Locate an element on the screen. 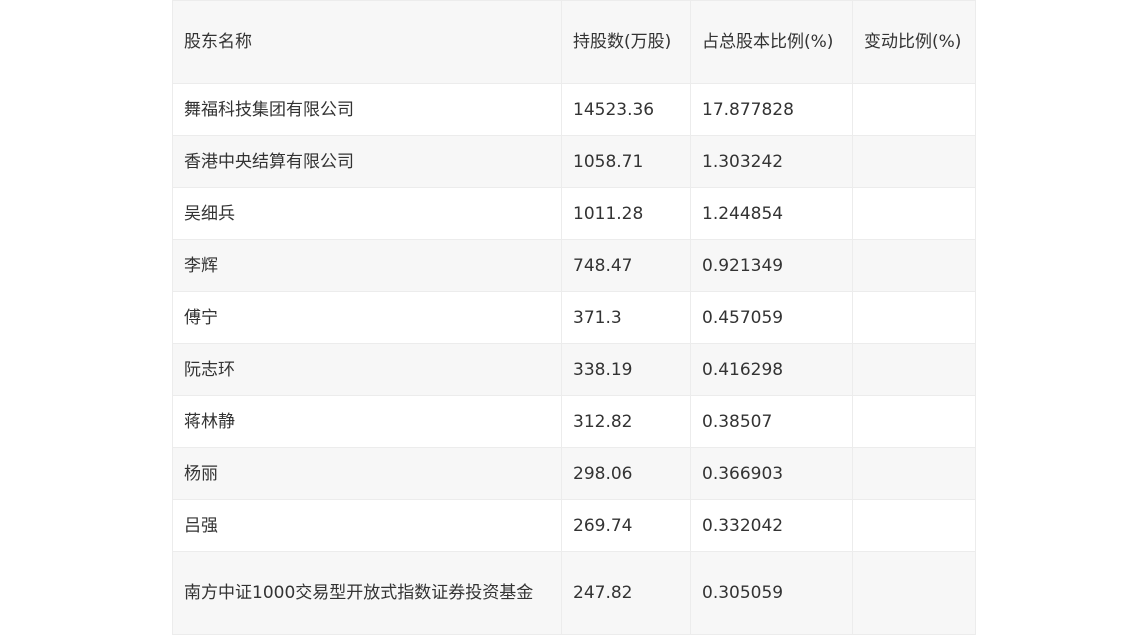  cell-shareholder-name: 杨丽 is located at coordinates (367, 473).